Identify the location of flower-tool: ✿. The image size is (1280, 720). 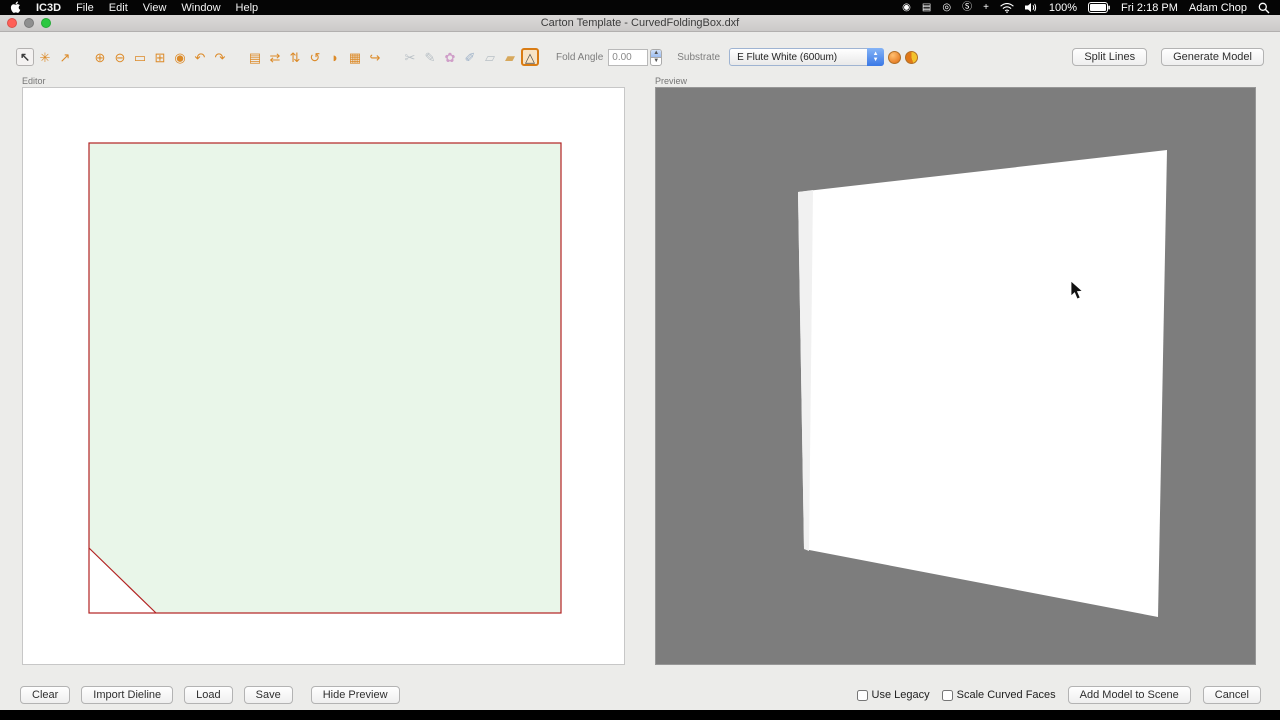
(450, 57).